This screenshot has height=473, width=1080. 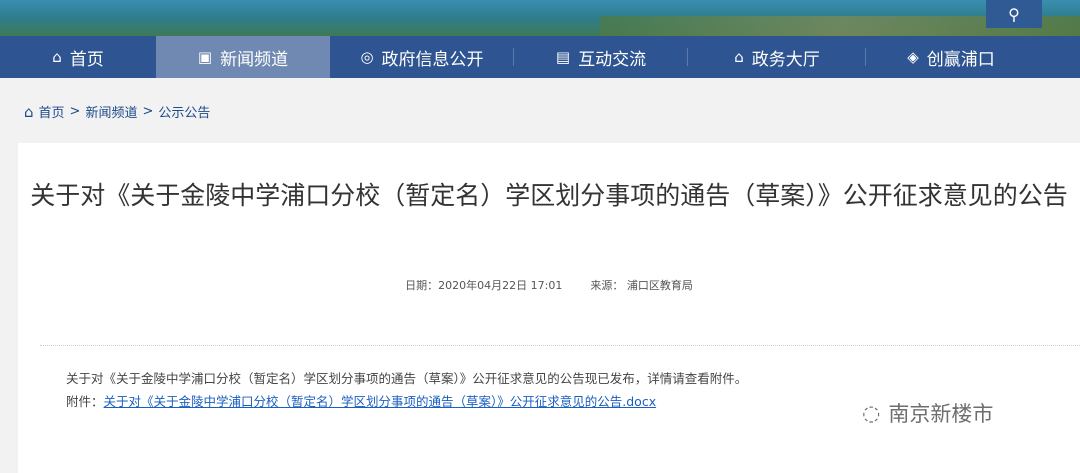 What do you see at coordinates (85, 401) in the screenshot?
I see `attachment-label: 附件：` at bounding box center [85, 401].